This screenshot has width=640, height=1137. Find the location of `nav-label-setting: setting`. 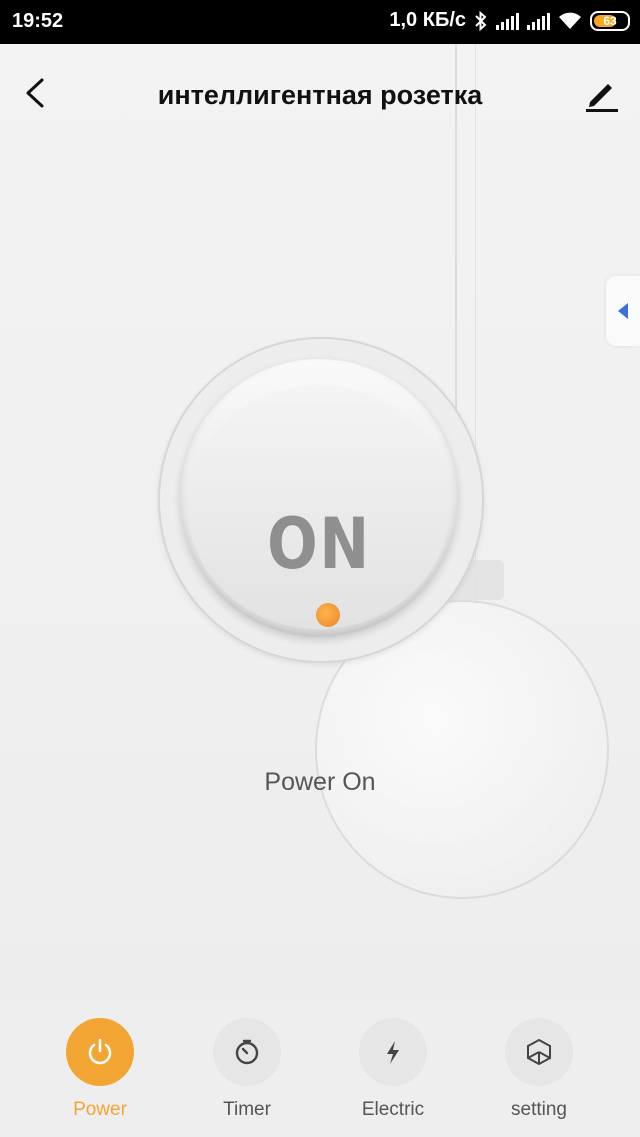

nav-label-setting: setting is located at coordinates (539, 1109).